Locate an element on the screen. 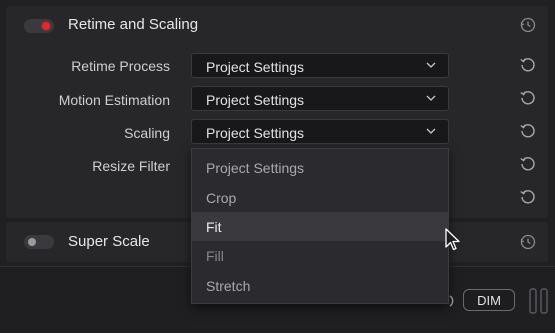 The image size is (555, 333). scaling-value: Project Settings is located at coordinates (255, 133).